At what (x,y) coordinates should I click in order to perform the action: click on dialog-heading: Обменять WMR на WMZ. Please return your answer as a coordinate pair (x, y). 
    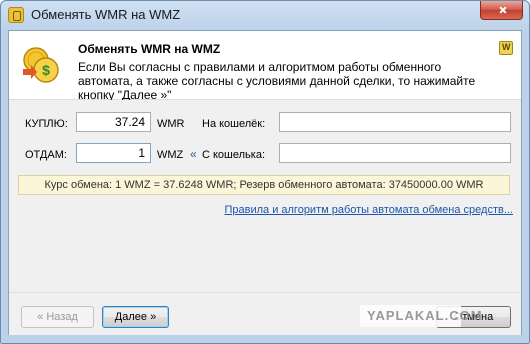
    Looking at the image, I should click on (149, 49).